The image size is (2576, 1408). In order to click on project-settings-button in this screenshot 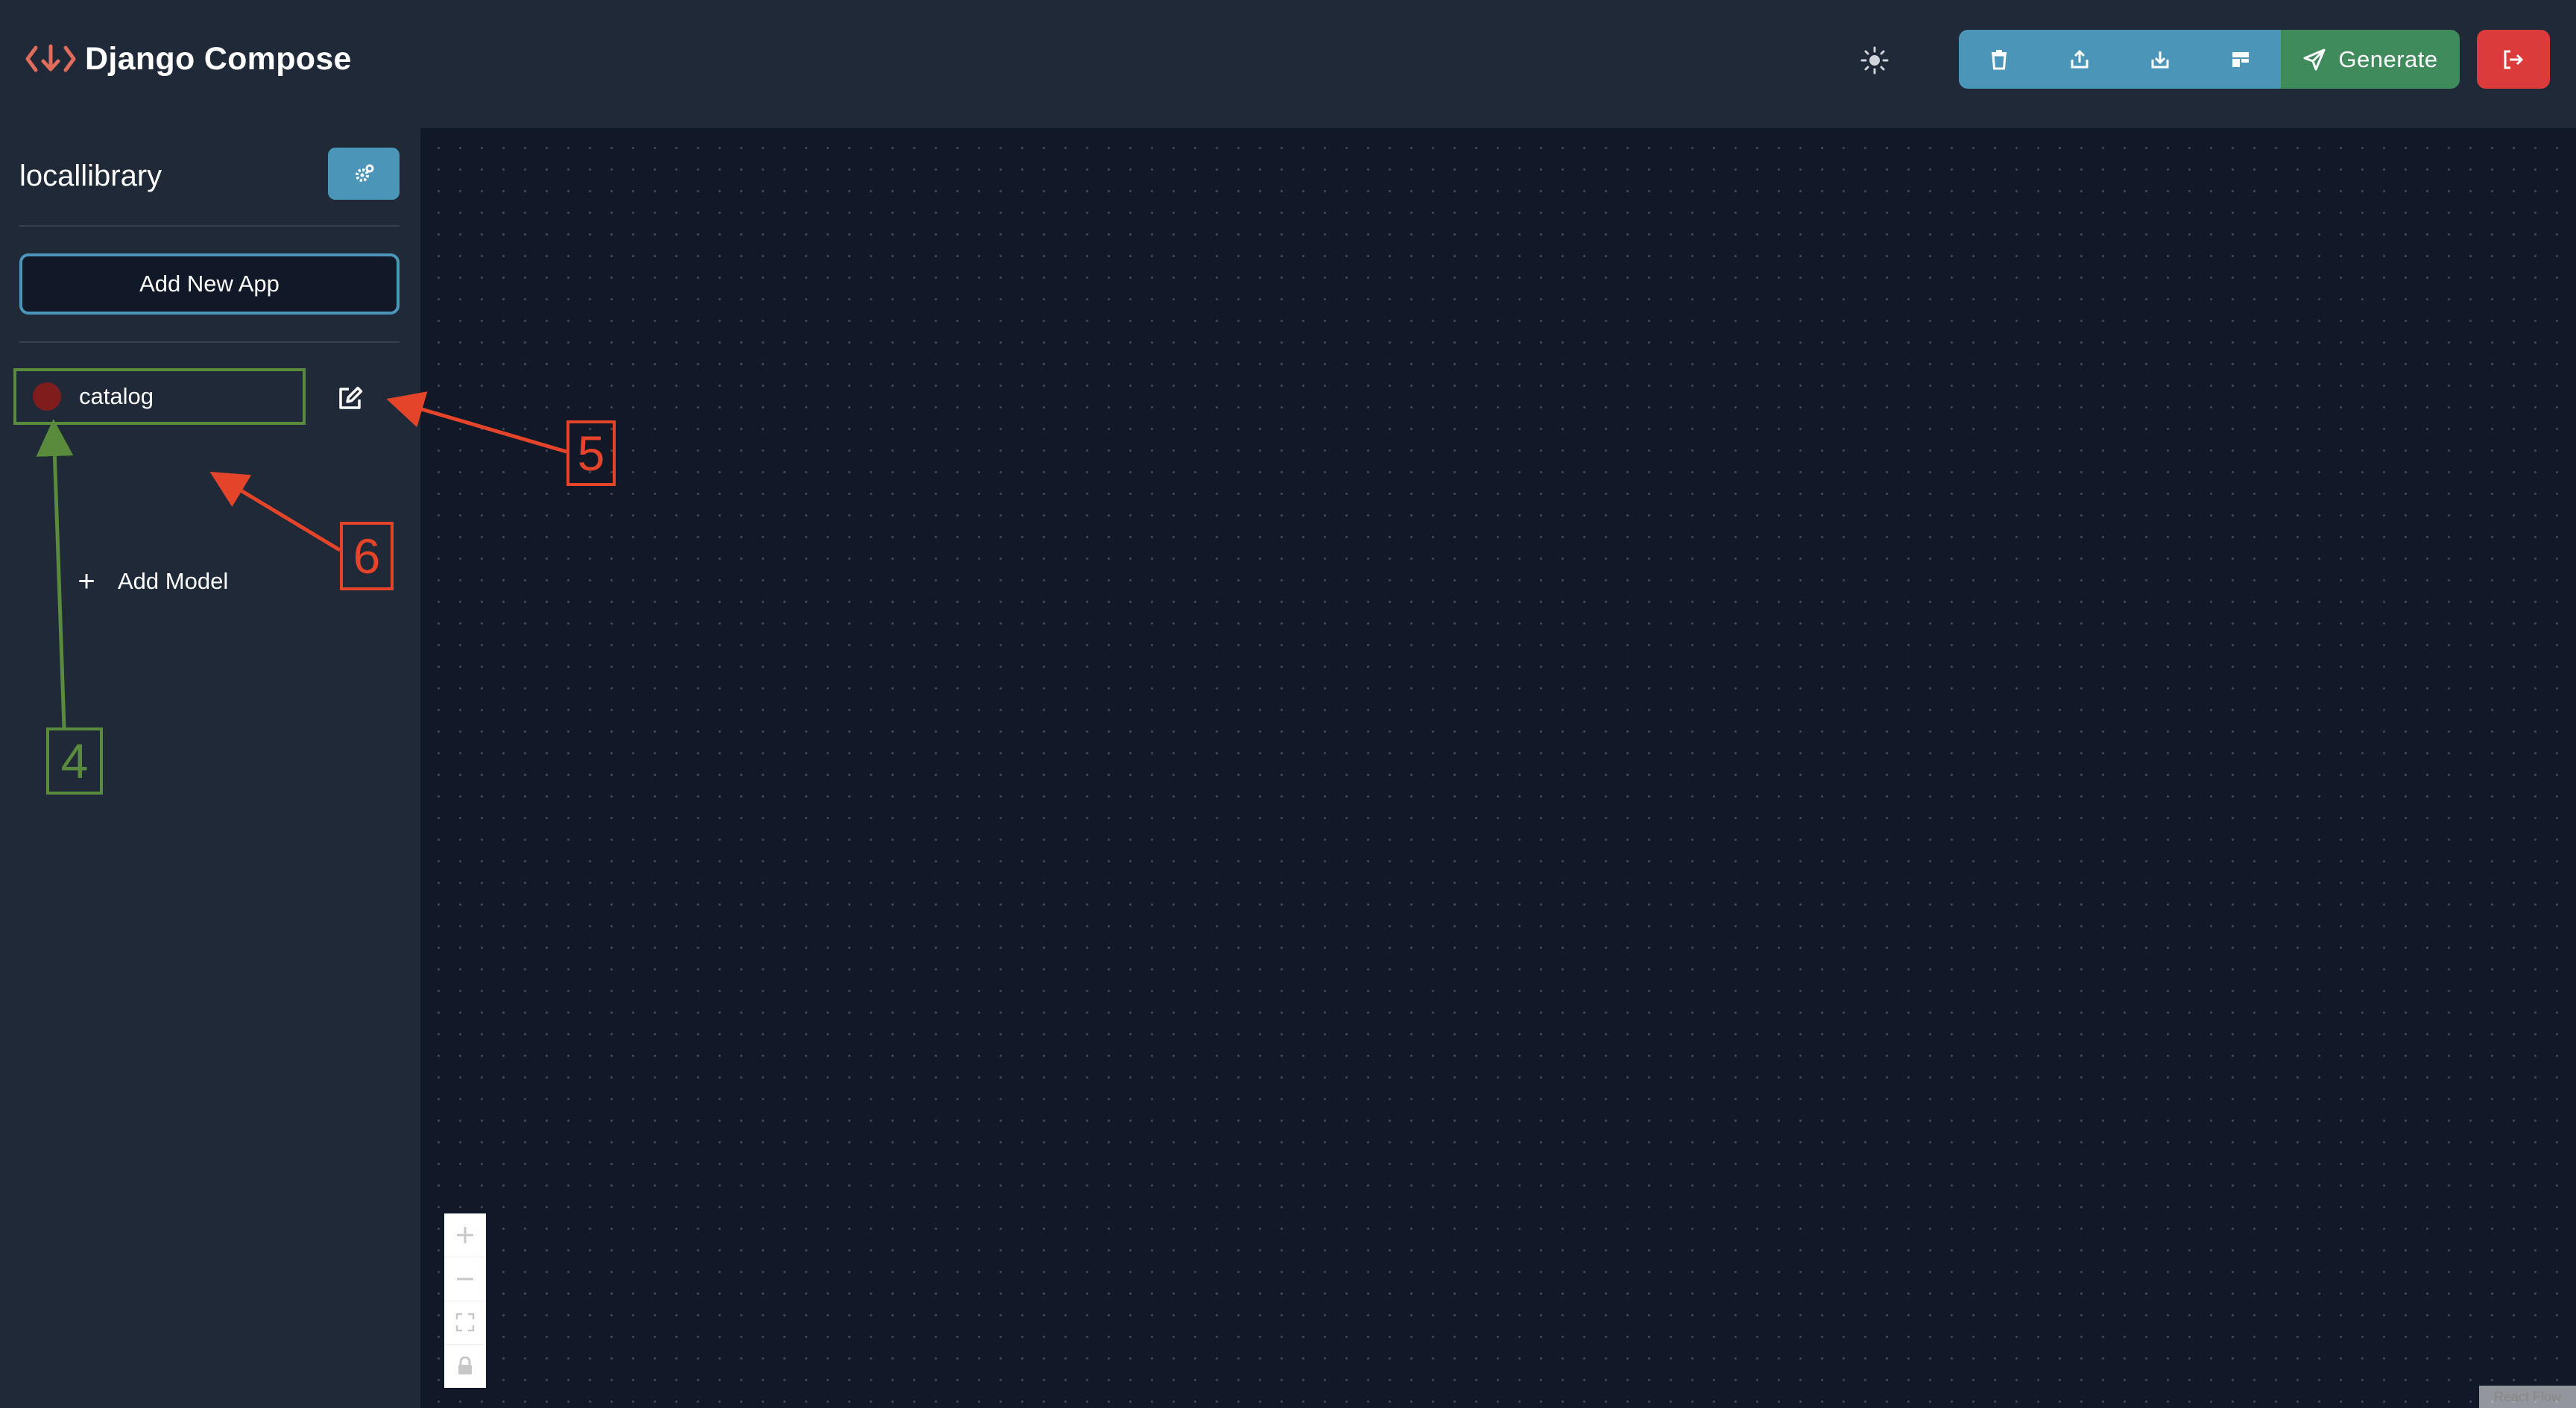, I will do `click(364, 174)`.